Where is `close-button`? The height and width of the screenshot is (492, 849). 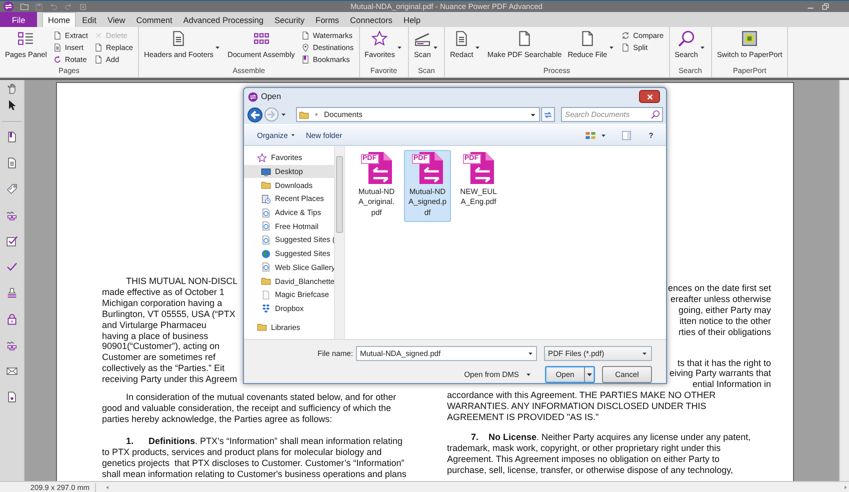
close-button is located at coordinates (649, 96).